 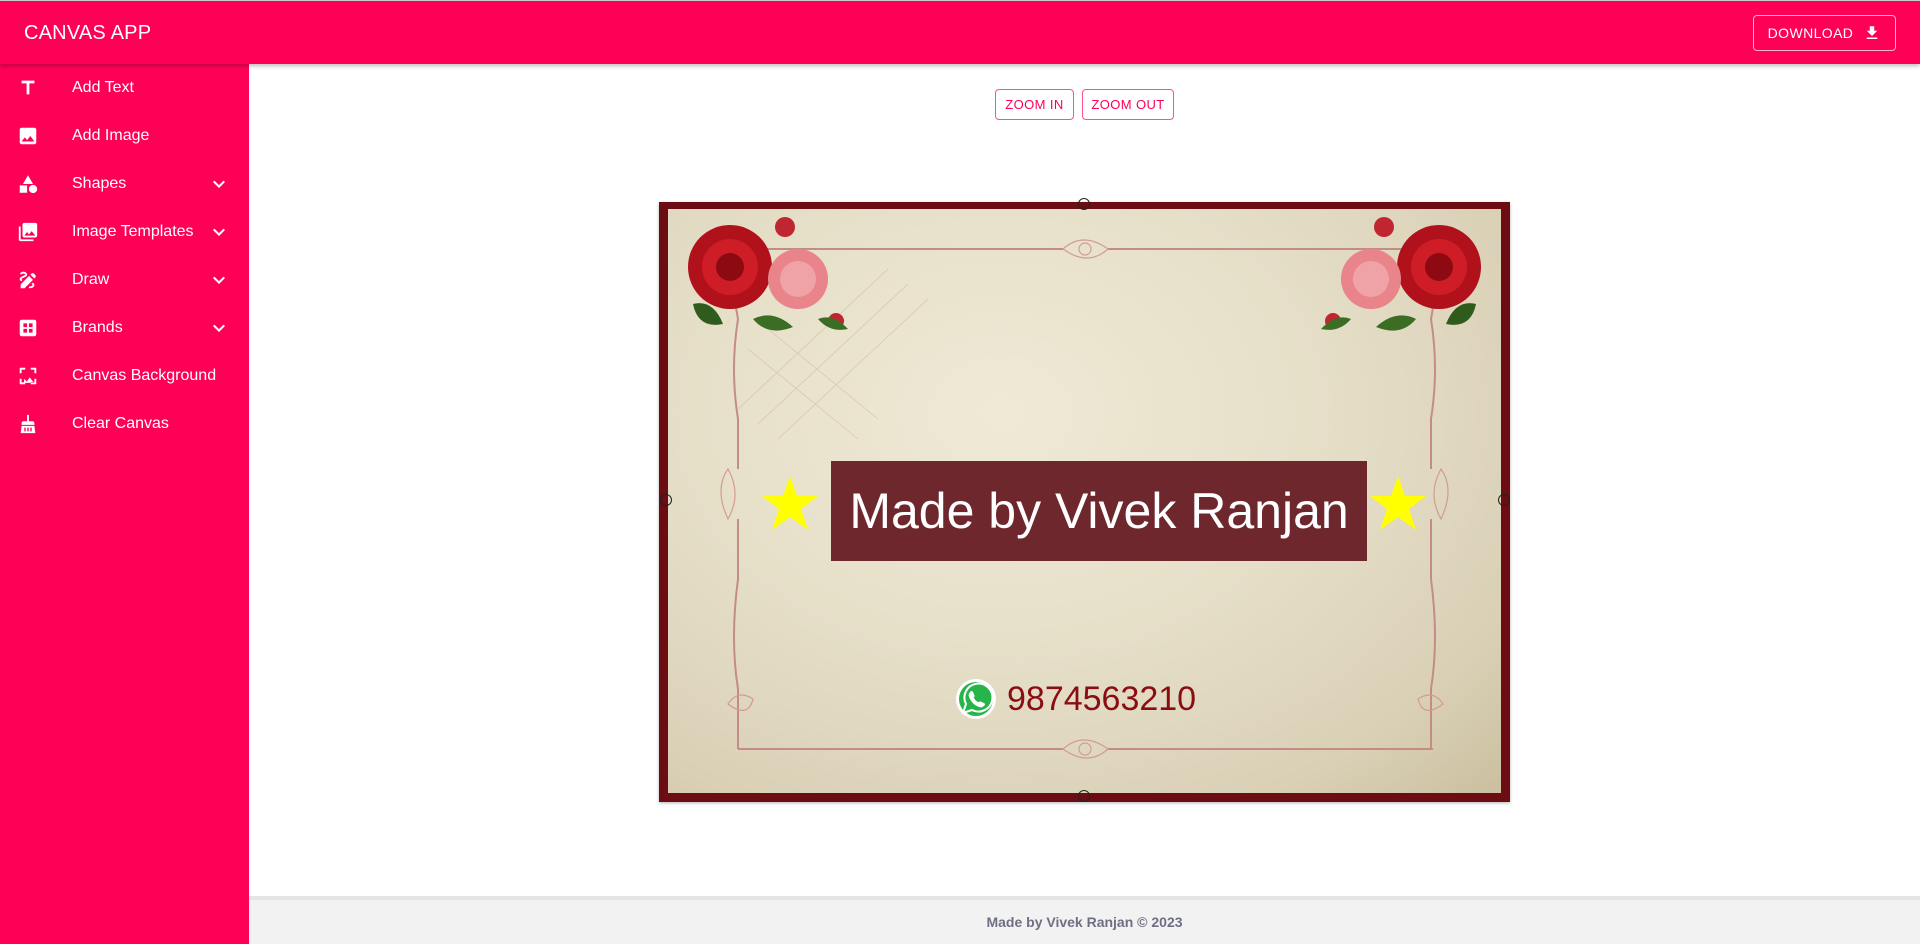 What do you see at coordinates (768, 274) in the screenshot?
I see `roses-top-left` at bounding box center [768, 274].